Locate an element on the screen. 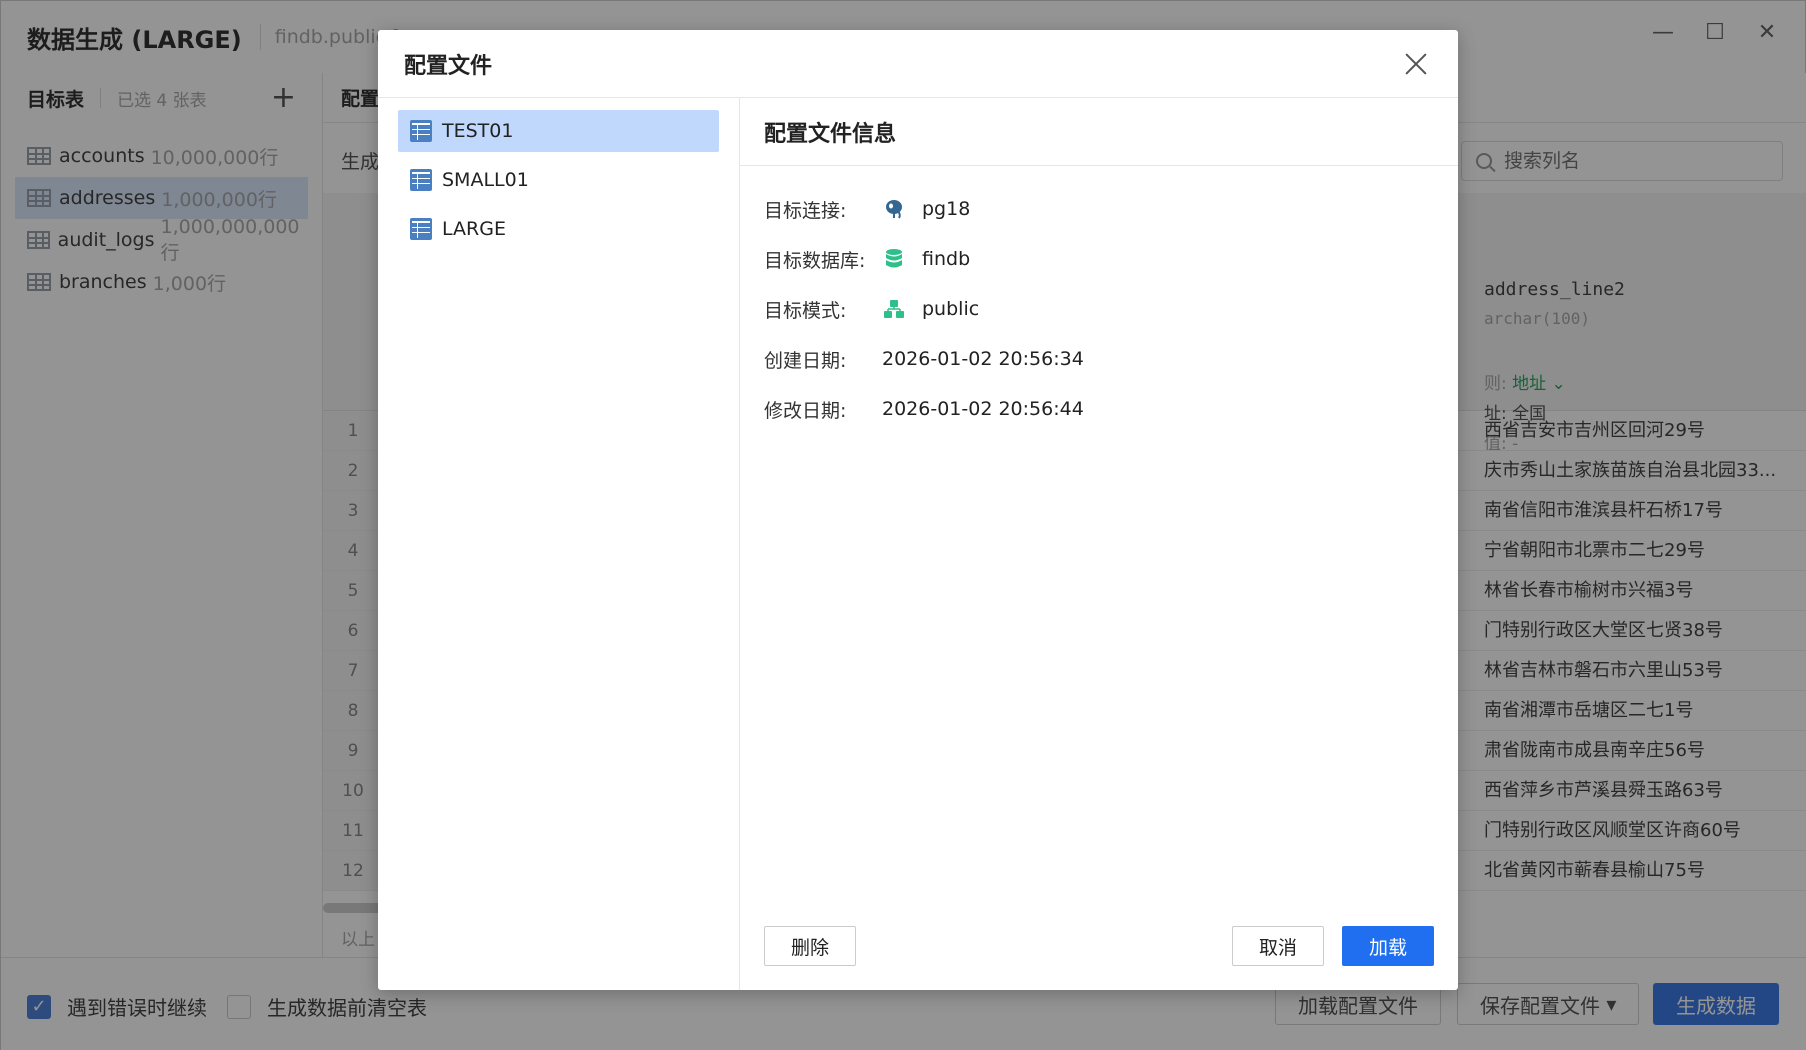 The image size is (1806, 1050). cancel-button: 取消 is located at coordinates (1277, 946).